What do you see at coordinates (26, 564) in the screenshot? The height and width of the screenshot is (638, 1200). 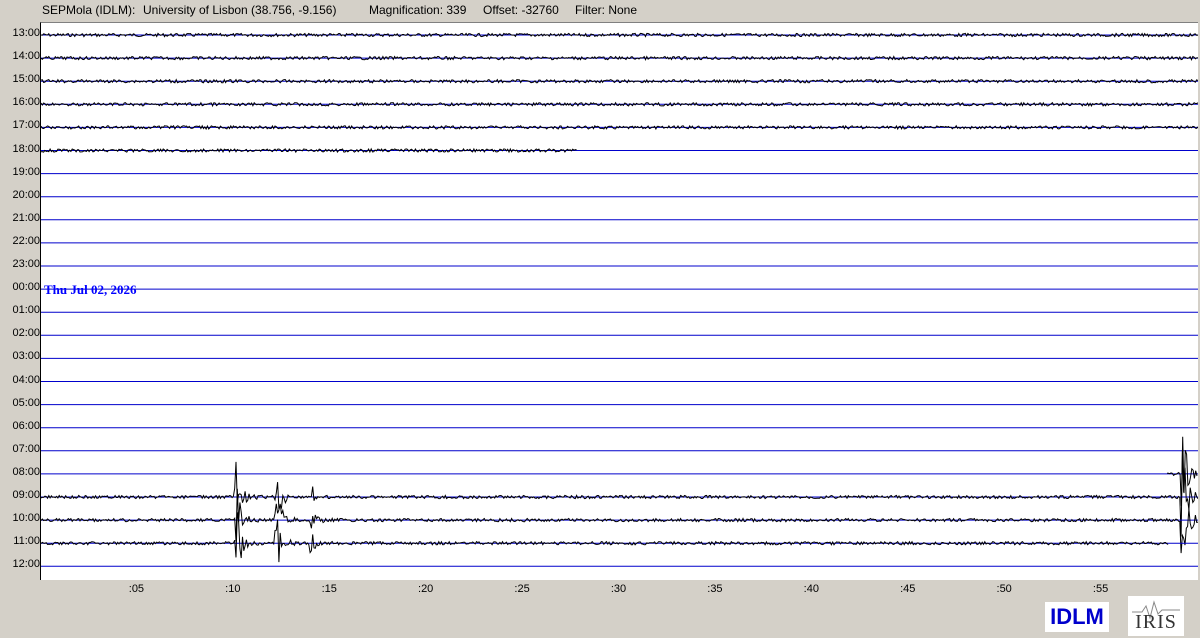 I see `row-label-1200: 12:00` at bounding box center [26, 564].